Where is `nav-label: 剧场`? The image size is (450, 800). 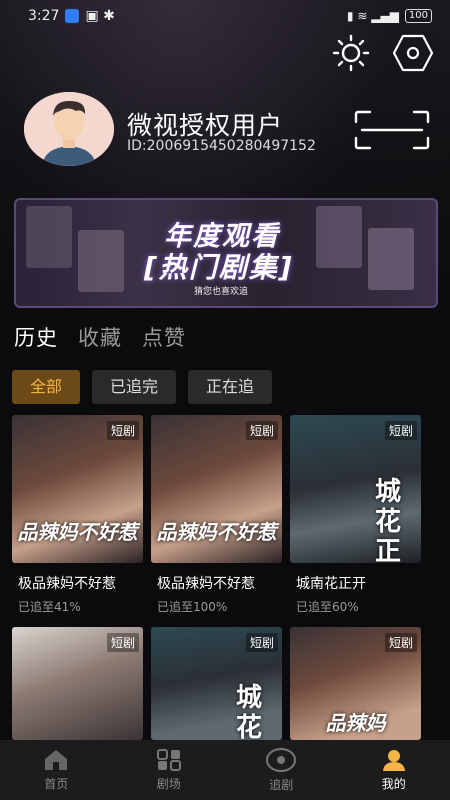
nav-label: 剧场 is located at coordinates (168, 784).